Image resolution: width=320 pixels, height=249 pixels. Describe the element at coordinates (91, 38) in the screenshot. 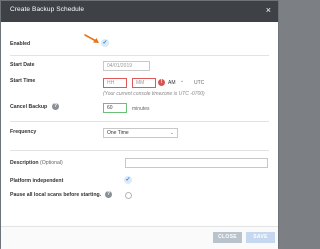

I see `pointer-arrow-icon` at that location.